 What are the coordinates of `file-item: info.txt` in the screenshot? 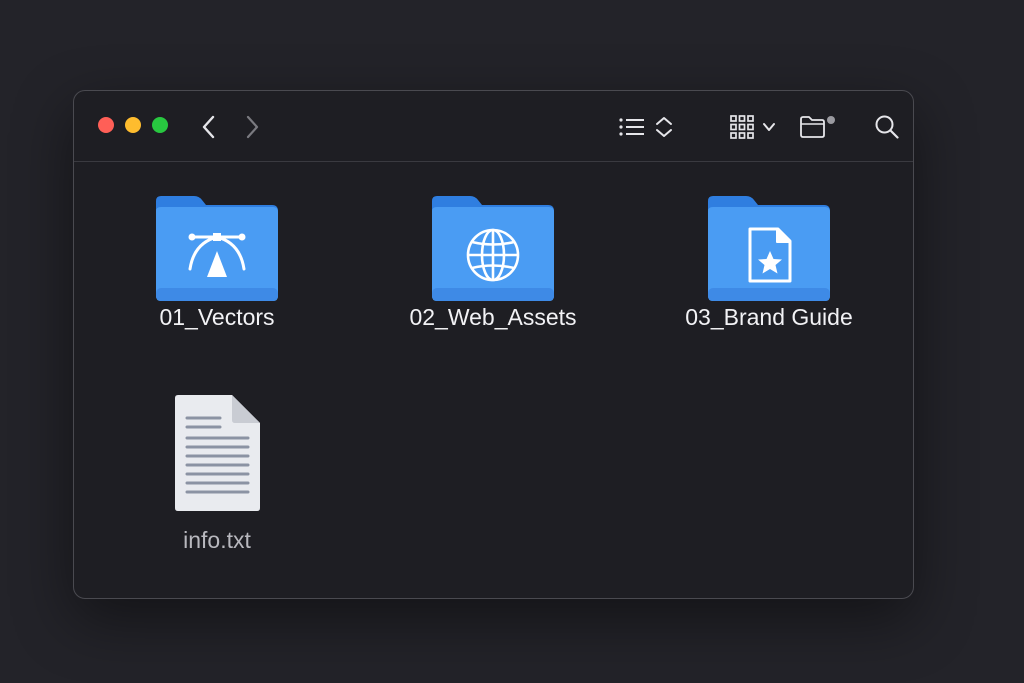 It's located at (217, 474).